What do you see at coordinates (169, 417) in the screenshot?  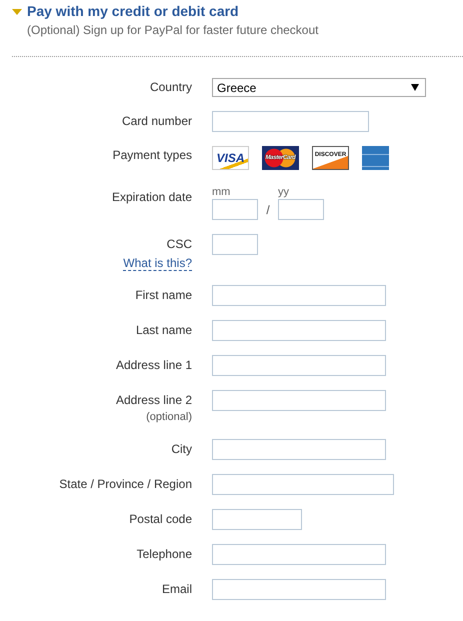 I see `optional-note: (optional)` at bounding box center [169, 417].